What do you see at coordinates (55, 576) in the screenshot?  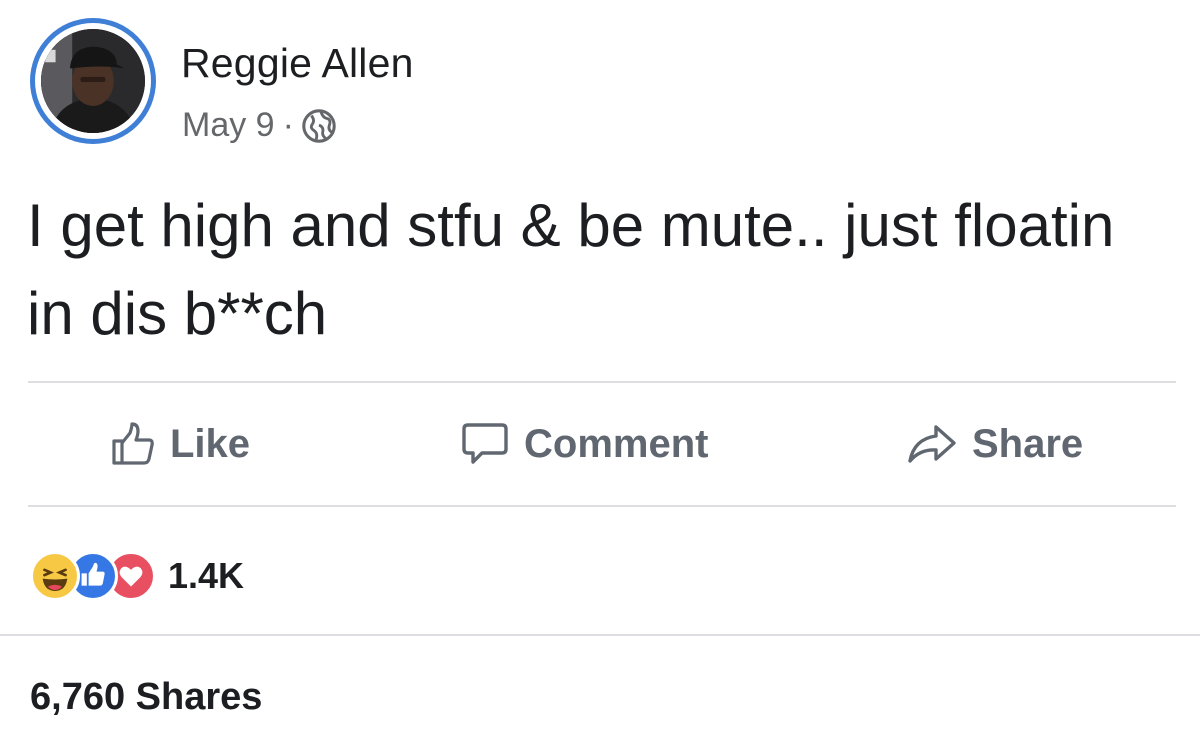 I see `haha-reaction-icon` at bounding box center [55, 576].